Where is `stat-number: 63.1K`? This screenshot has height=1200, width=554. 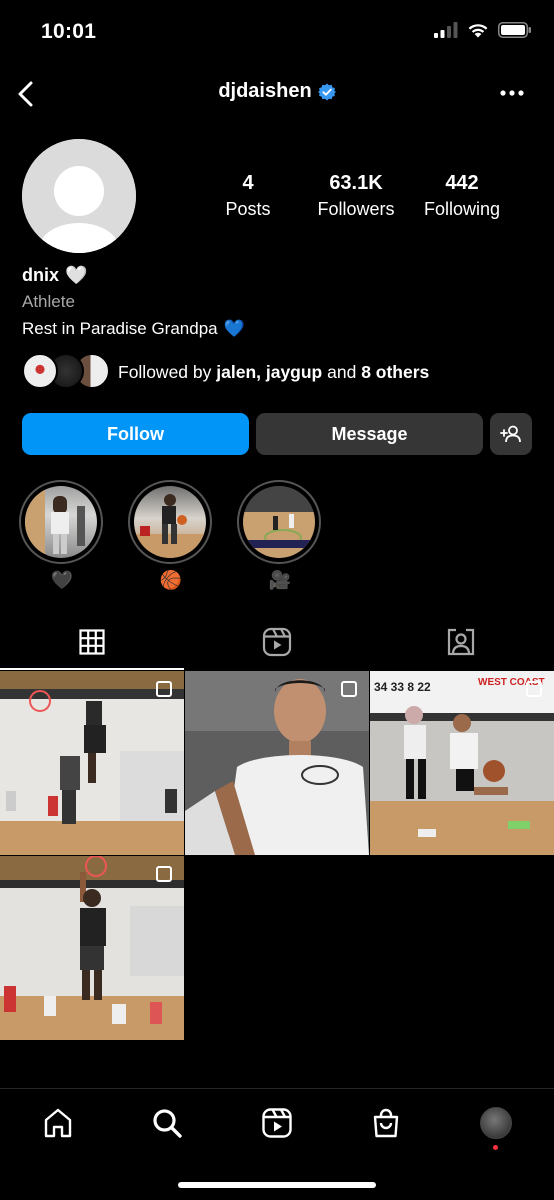 stat-number: 63.1K is located at coordinates (356, 183).